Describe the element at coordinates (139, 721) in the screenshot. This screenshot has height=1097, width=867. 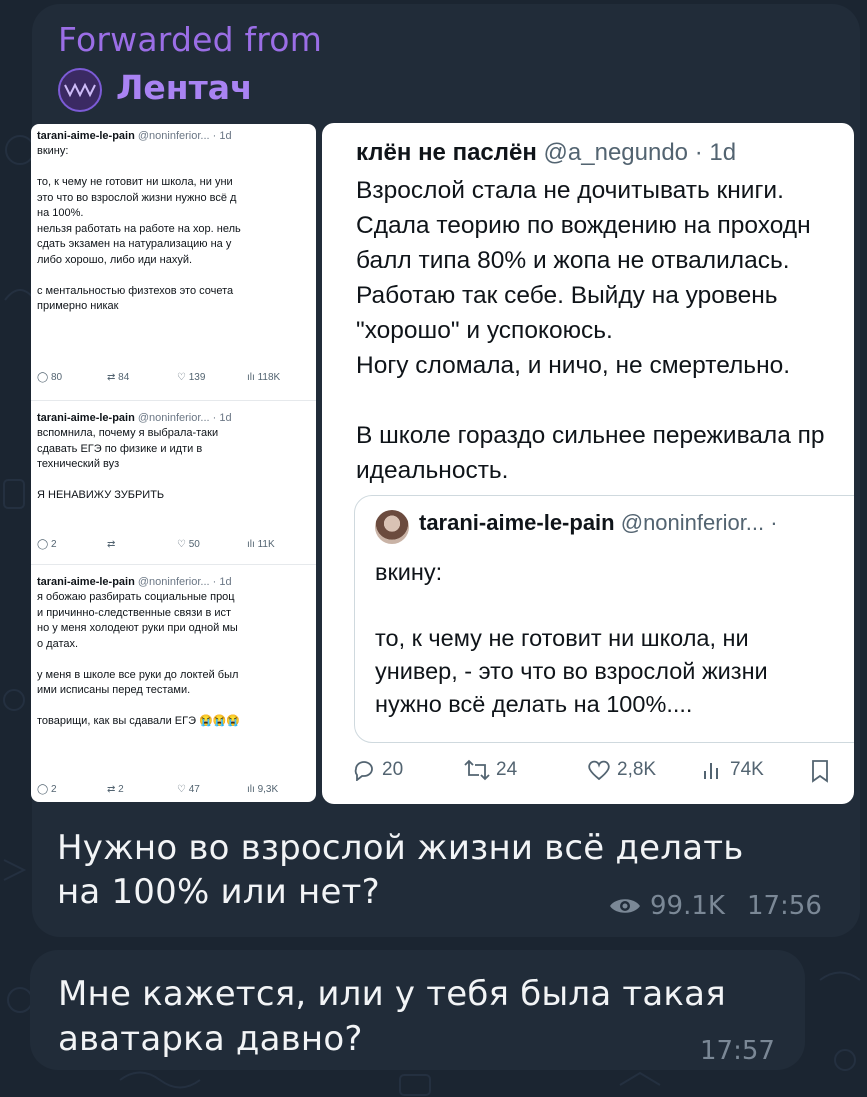
I see `tweet-3-line: товарищи, как вы сдавали ЕГЭ 😭😭😭` at that location.